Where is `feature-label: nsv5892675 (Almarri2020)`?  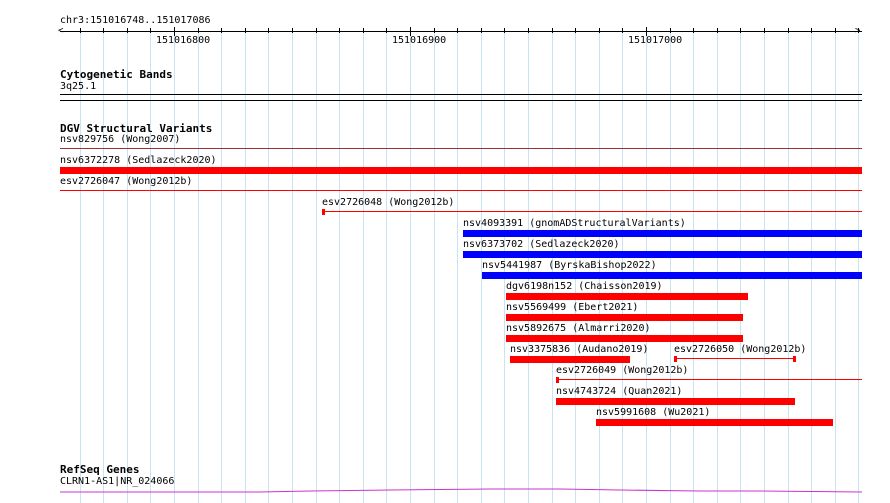
feature-label: nsv5892675 (Almarri2020) is located at coordinates (578, 328).